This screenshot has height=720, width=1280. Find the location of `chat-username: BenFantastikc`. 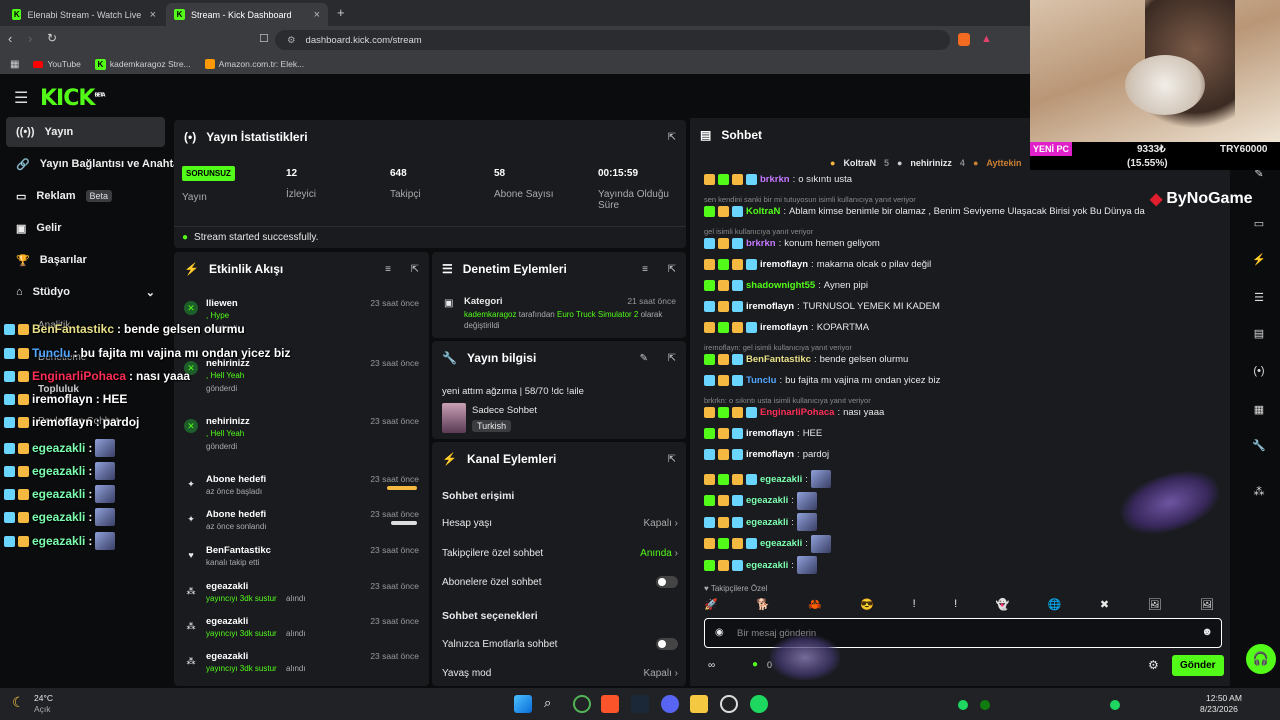

chat-username: BenFantastikc is located at coordinates (778, 359).